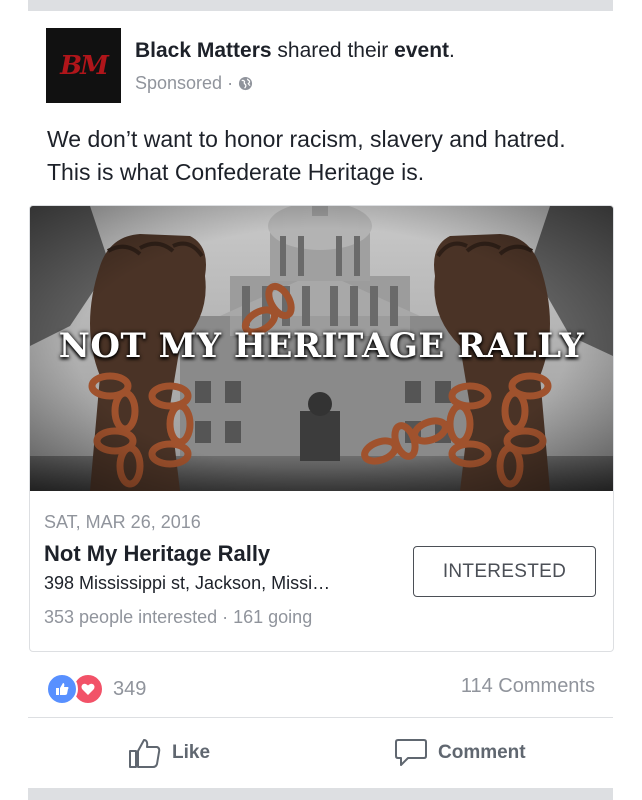  Describe the element at coordinates (333, 50) in the screenshot. I see `header-action-text: shared their` at that location.